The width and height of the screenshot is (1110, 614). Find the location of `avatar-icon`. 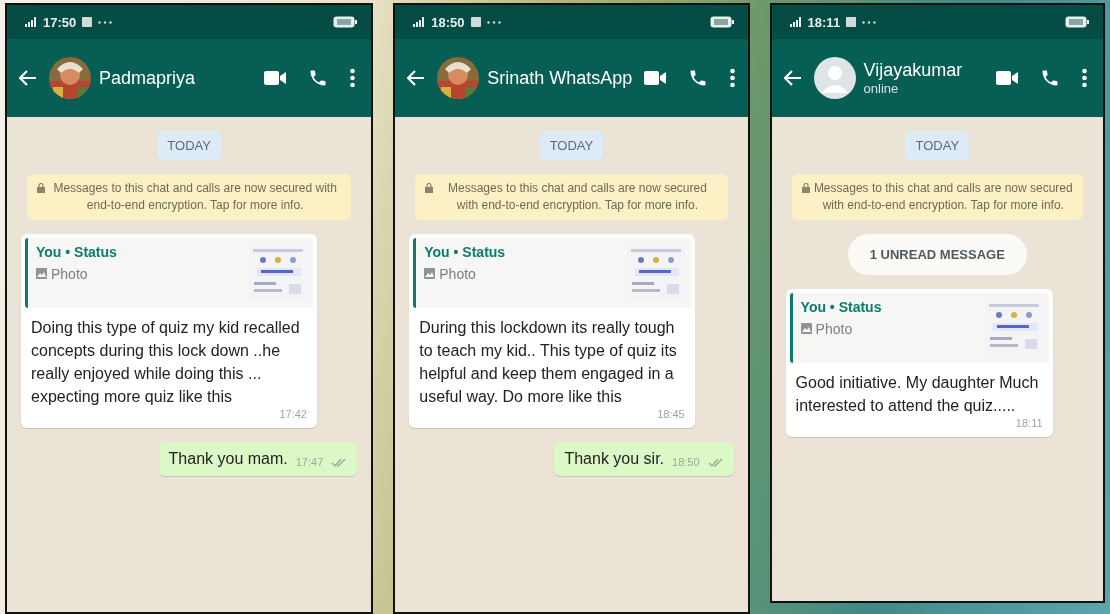

avatar-icon is located at coordinates (834, 78).